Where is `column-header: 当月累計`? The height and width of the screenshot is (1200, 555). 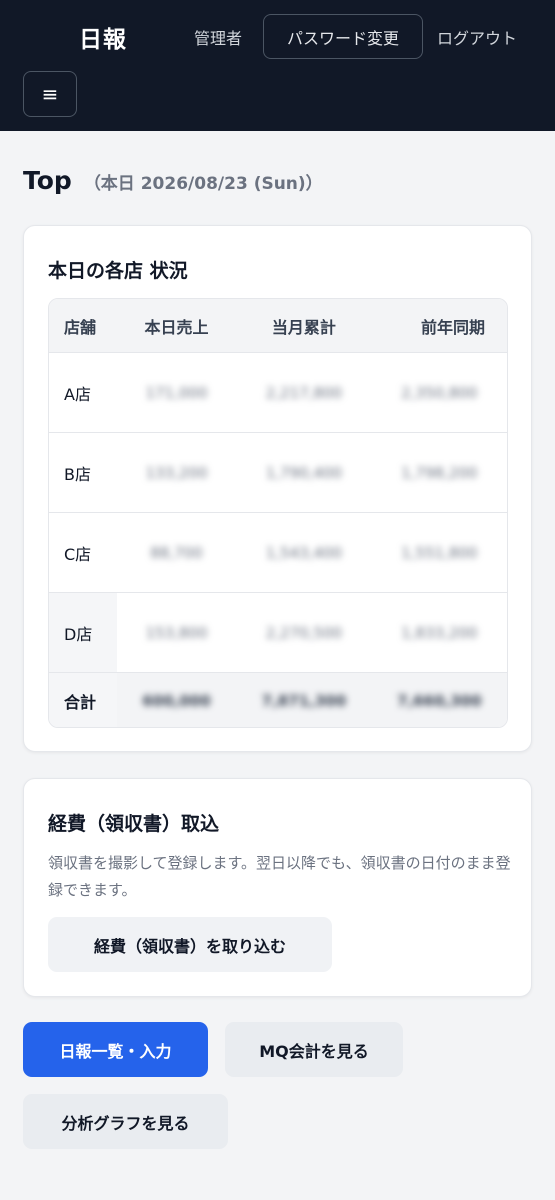
column-header: 当月累計 is located at coordinates (303, 327).